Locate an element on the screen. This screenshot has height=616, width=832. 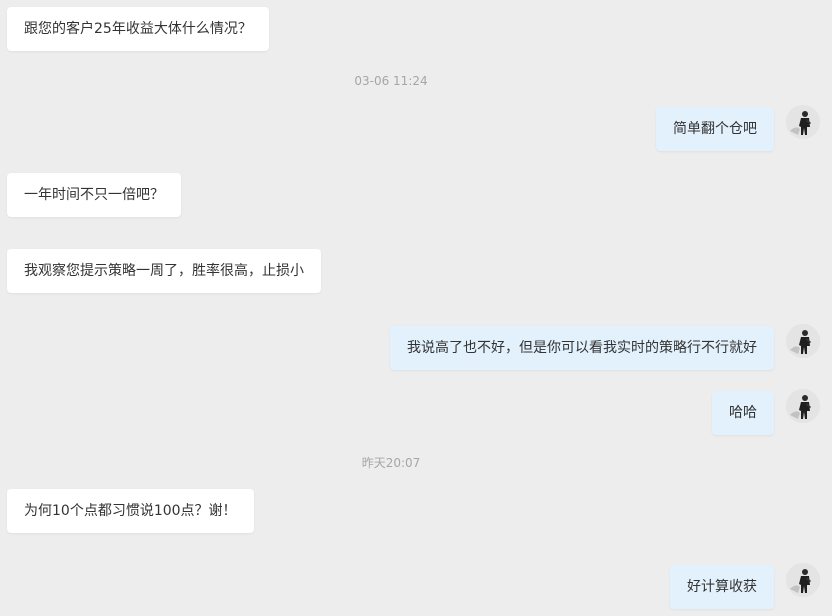
message-timestamp: 昨天20:07 is located at coordinates (391, 463).